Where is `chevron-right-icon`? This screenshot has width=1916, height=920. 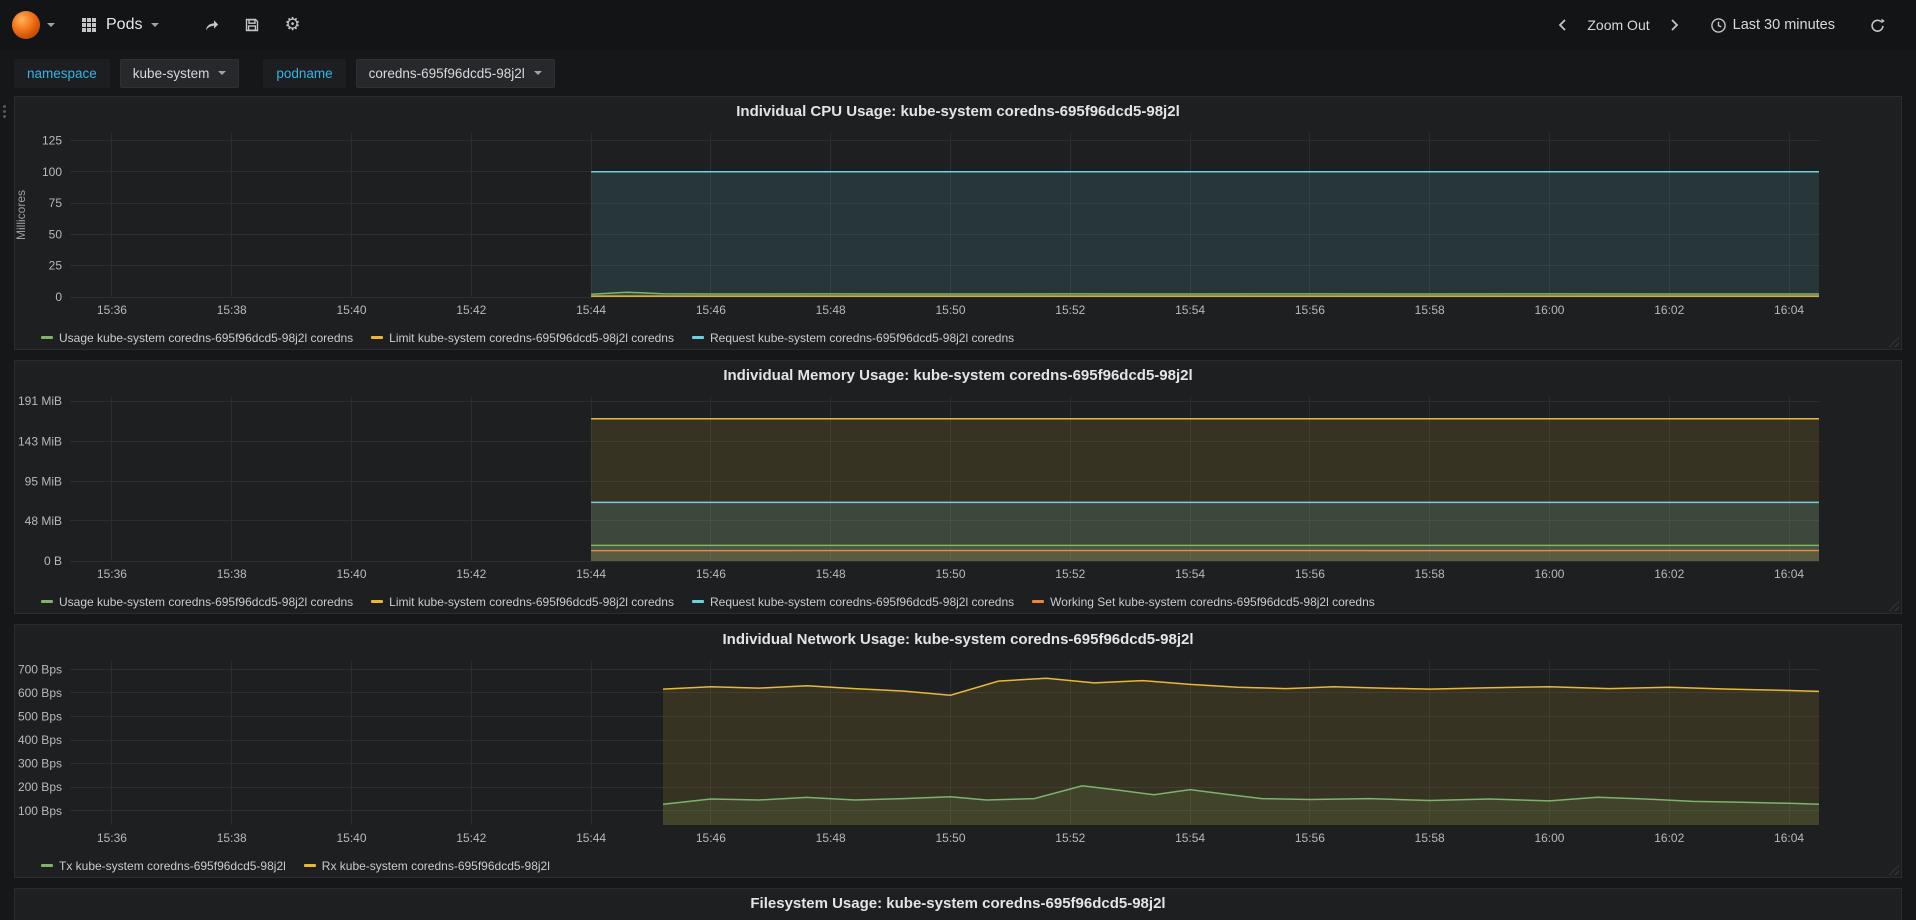
chevron-right-icon is located at coordinates (1674, 25).